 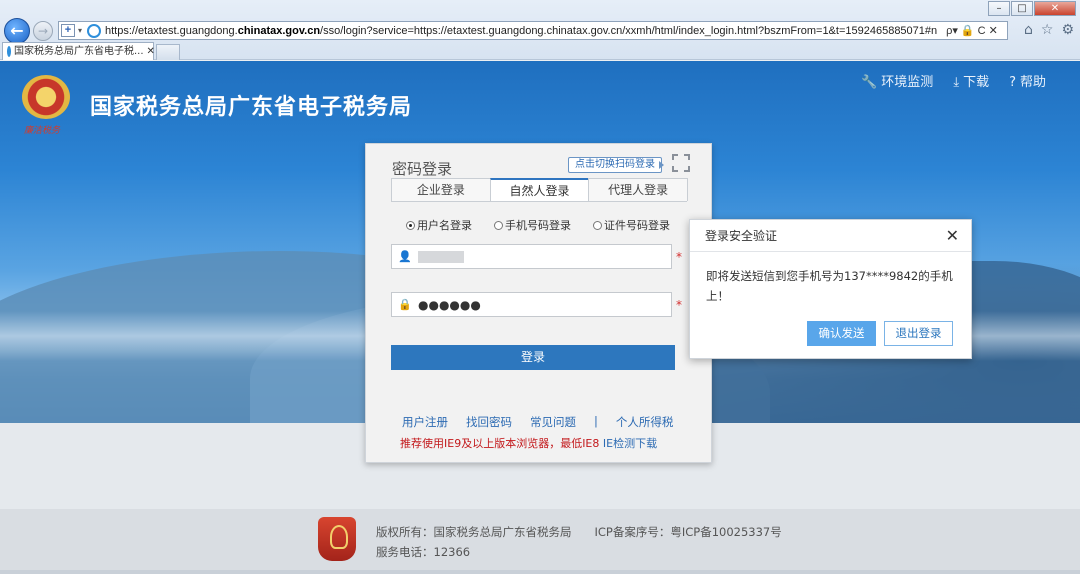 I want to click on browser-tab: 国家税务总局广东省电子税... ✕, so click(x=78, y=51).